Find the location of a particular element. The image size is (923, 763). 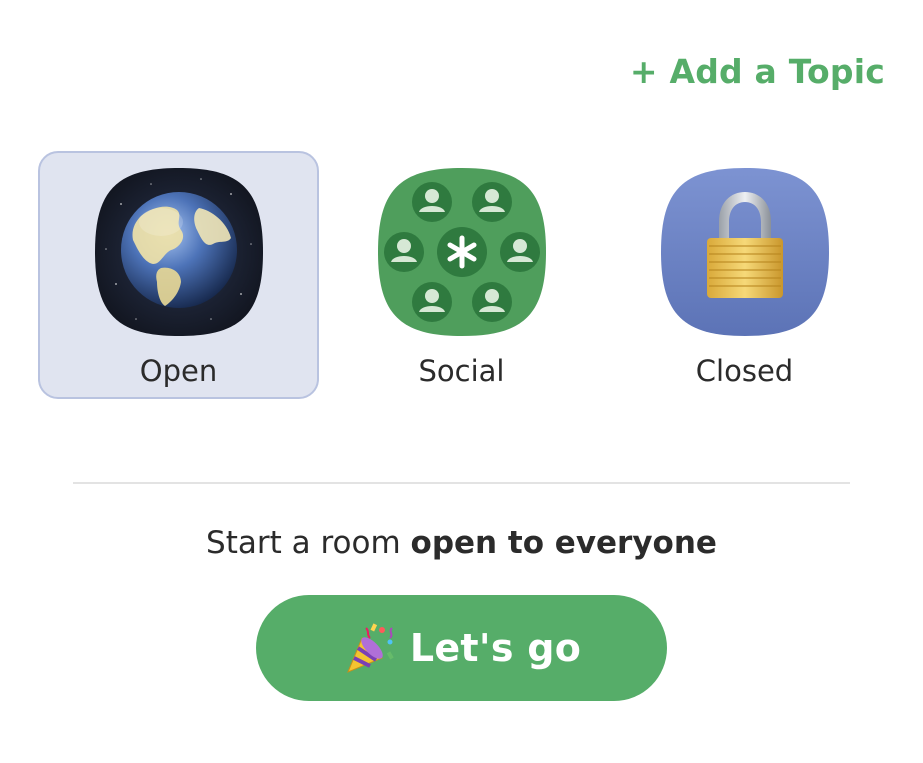

room-type-label: Closed is located at coordinates (744, 371).